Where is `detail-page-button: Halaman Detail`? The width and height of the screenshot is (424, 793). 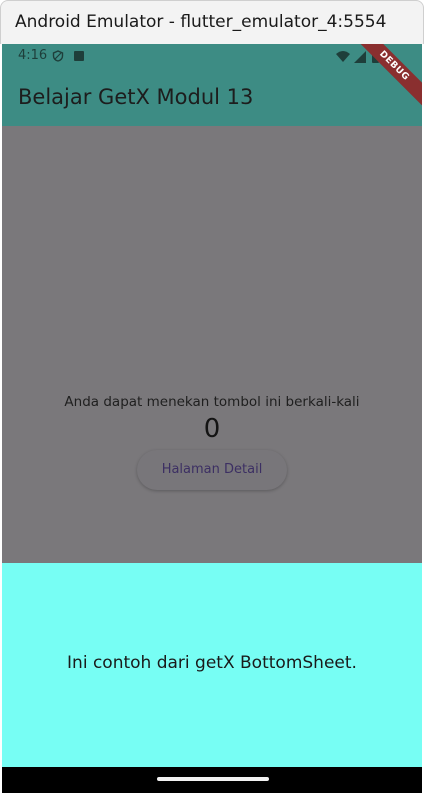 detail-page-button: Halaman Detail is located at coordinates (212, 470).